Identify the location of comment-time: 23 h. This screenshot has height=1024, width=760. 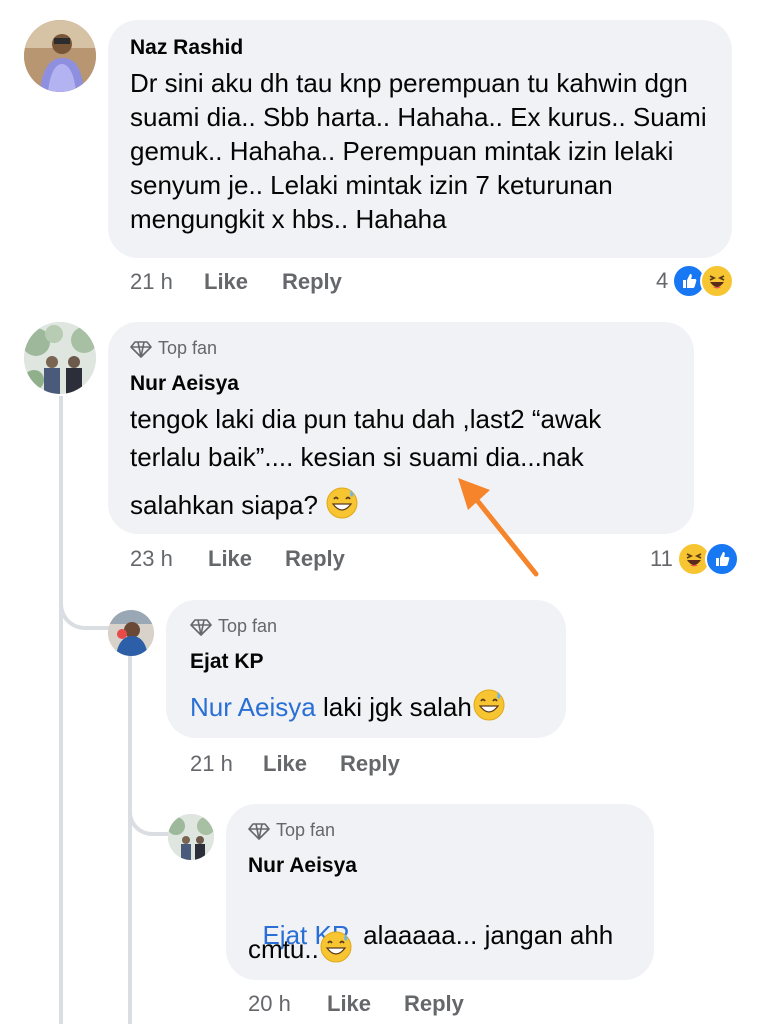
(151, 559).